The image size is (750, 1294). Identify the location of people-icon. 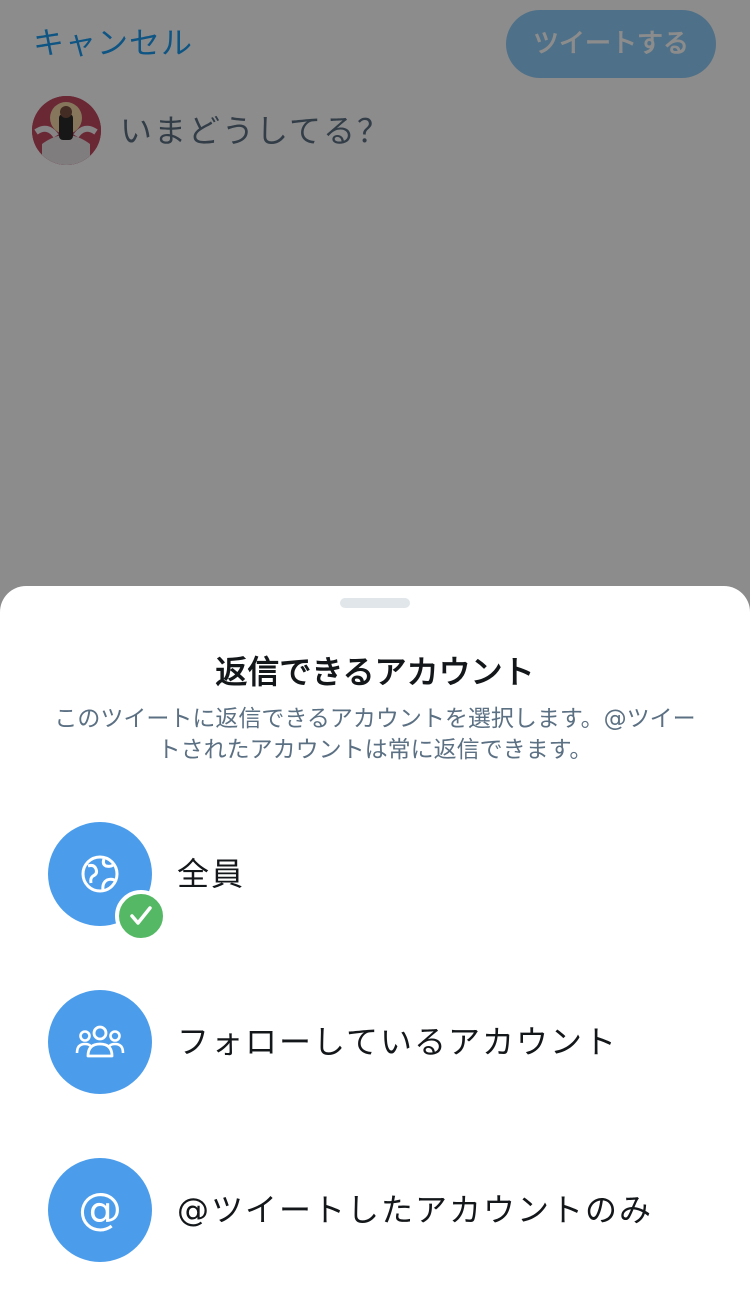
(100, 1041).